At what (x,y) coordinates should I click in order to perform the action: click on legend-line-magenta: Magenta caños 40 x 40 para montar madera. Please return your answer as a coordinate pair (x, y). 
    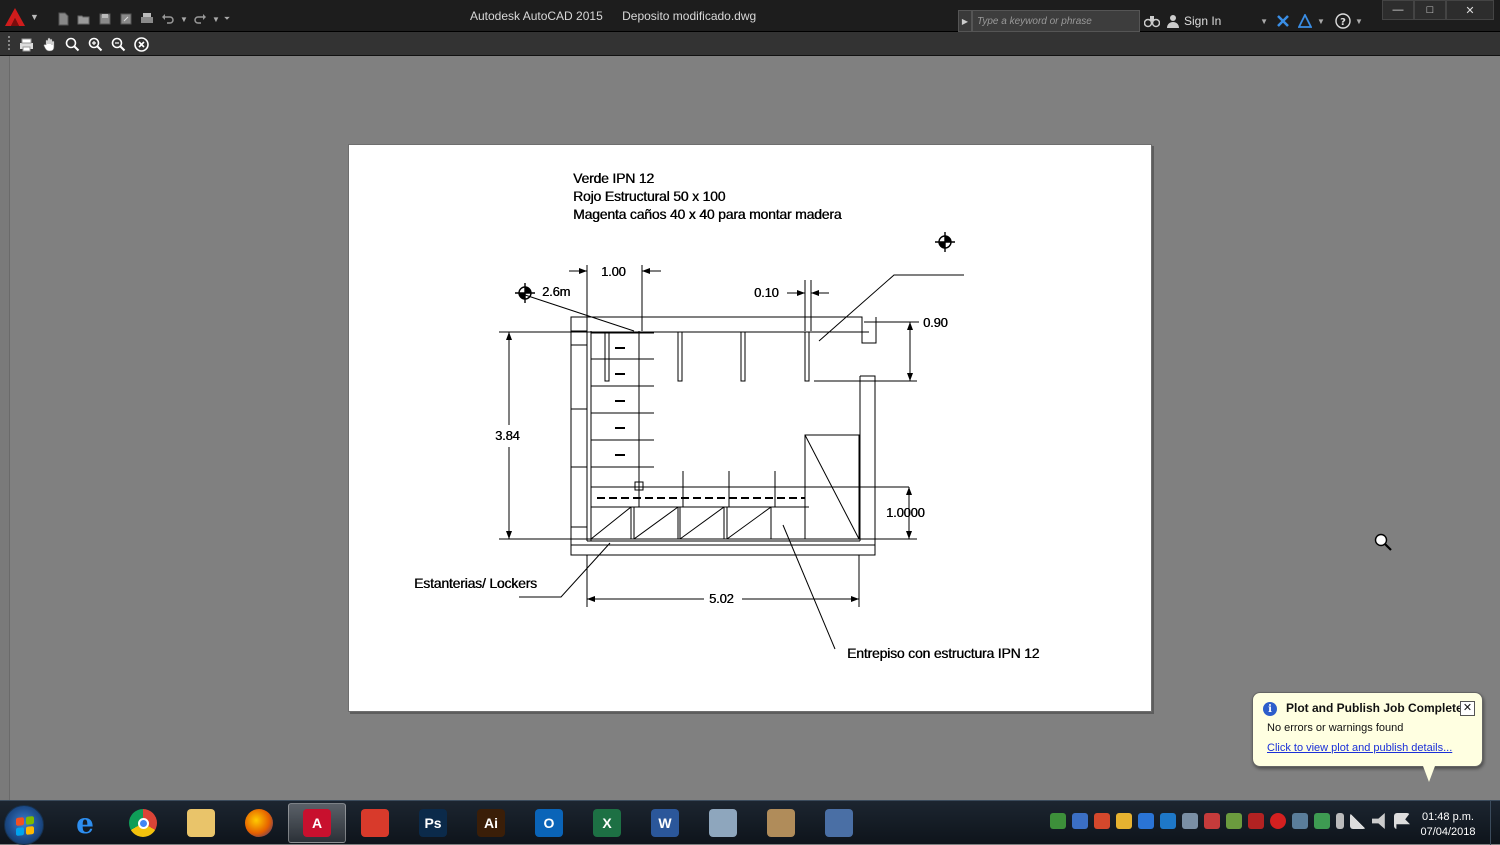
    Looking at the image, I should click on (707, 214).